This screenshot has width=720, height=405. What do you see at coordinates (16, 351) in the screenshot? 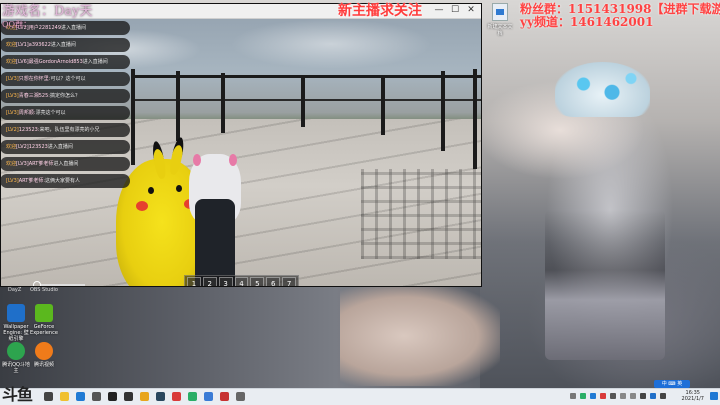
I see `qq-game-icon` at bounding box center [16, 351].